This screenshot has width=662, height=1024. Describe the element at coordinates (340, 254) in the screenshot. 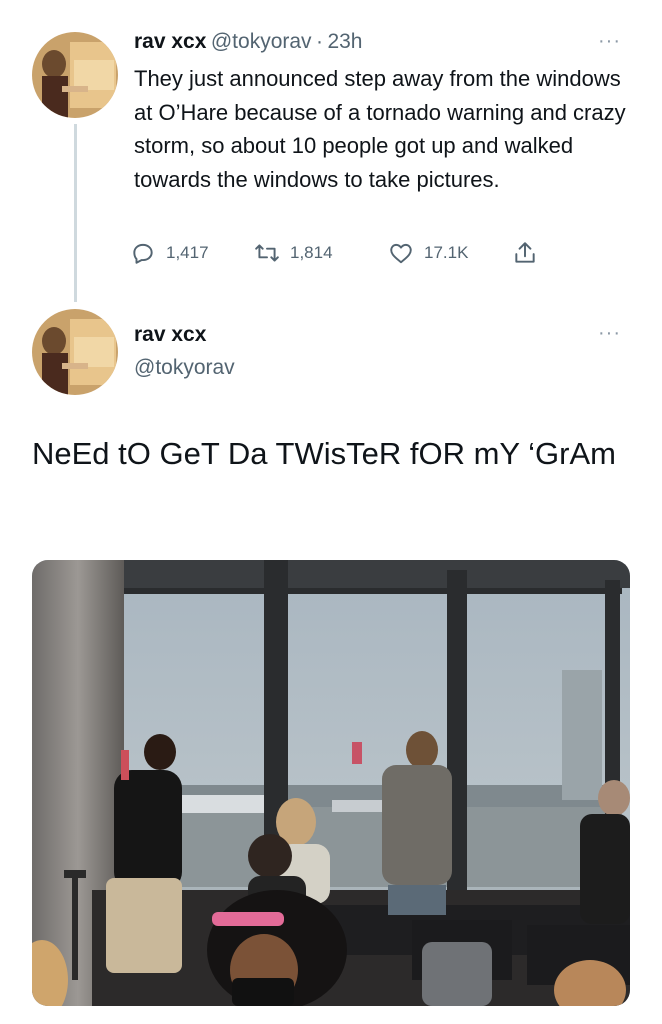

I see `tweet-actions: 1,417 1,814 17.1K` at that location.